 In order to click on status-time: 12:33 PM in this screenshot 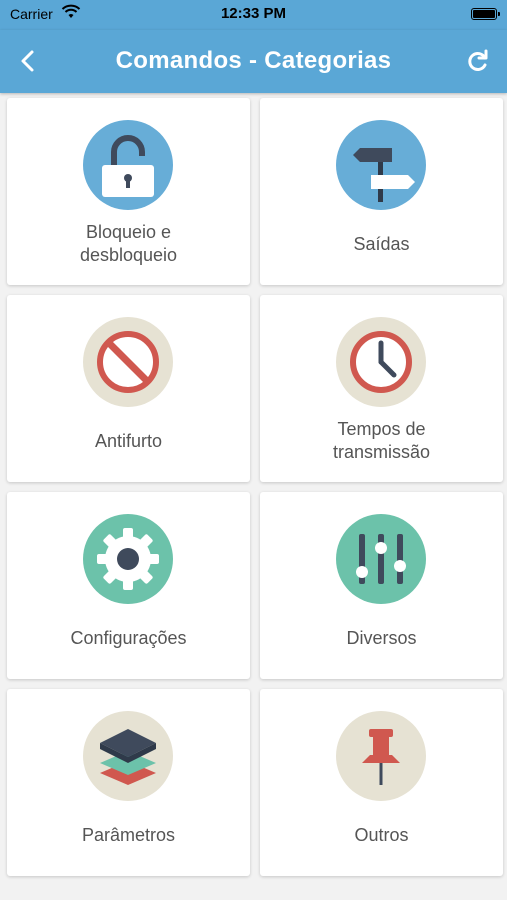, I will do `click(253, 13)`.